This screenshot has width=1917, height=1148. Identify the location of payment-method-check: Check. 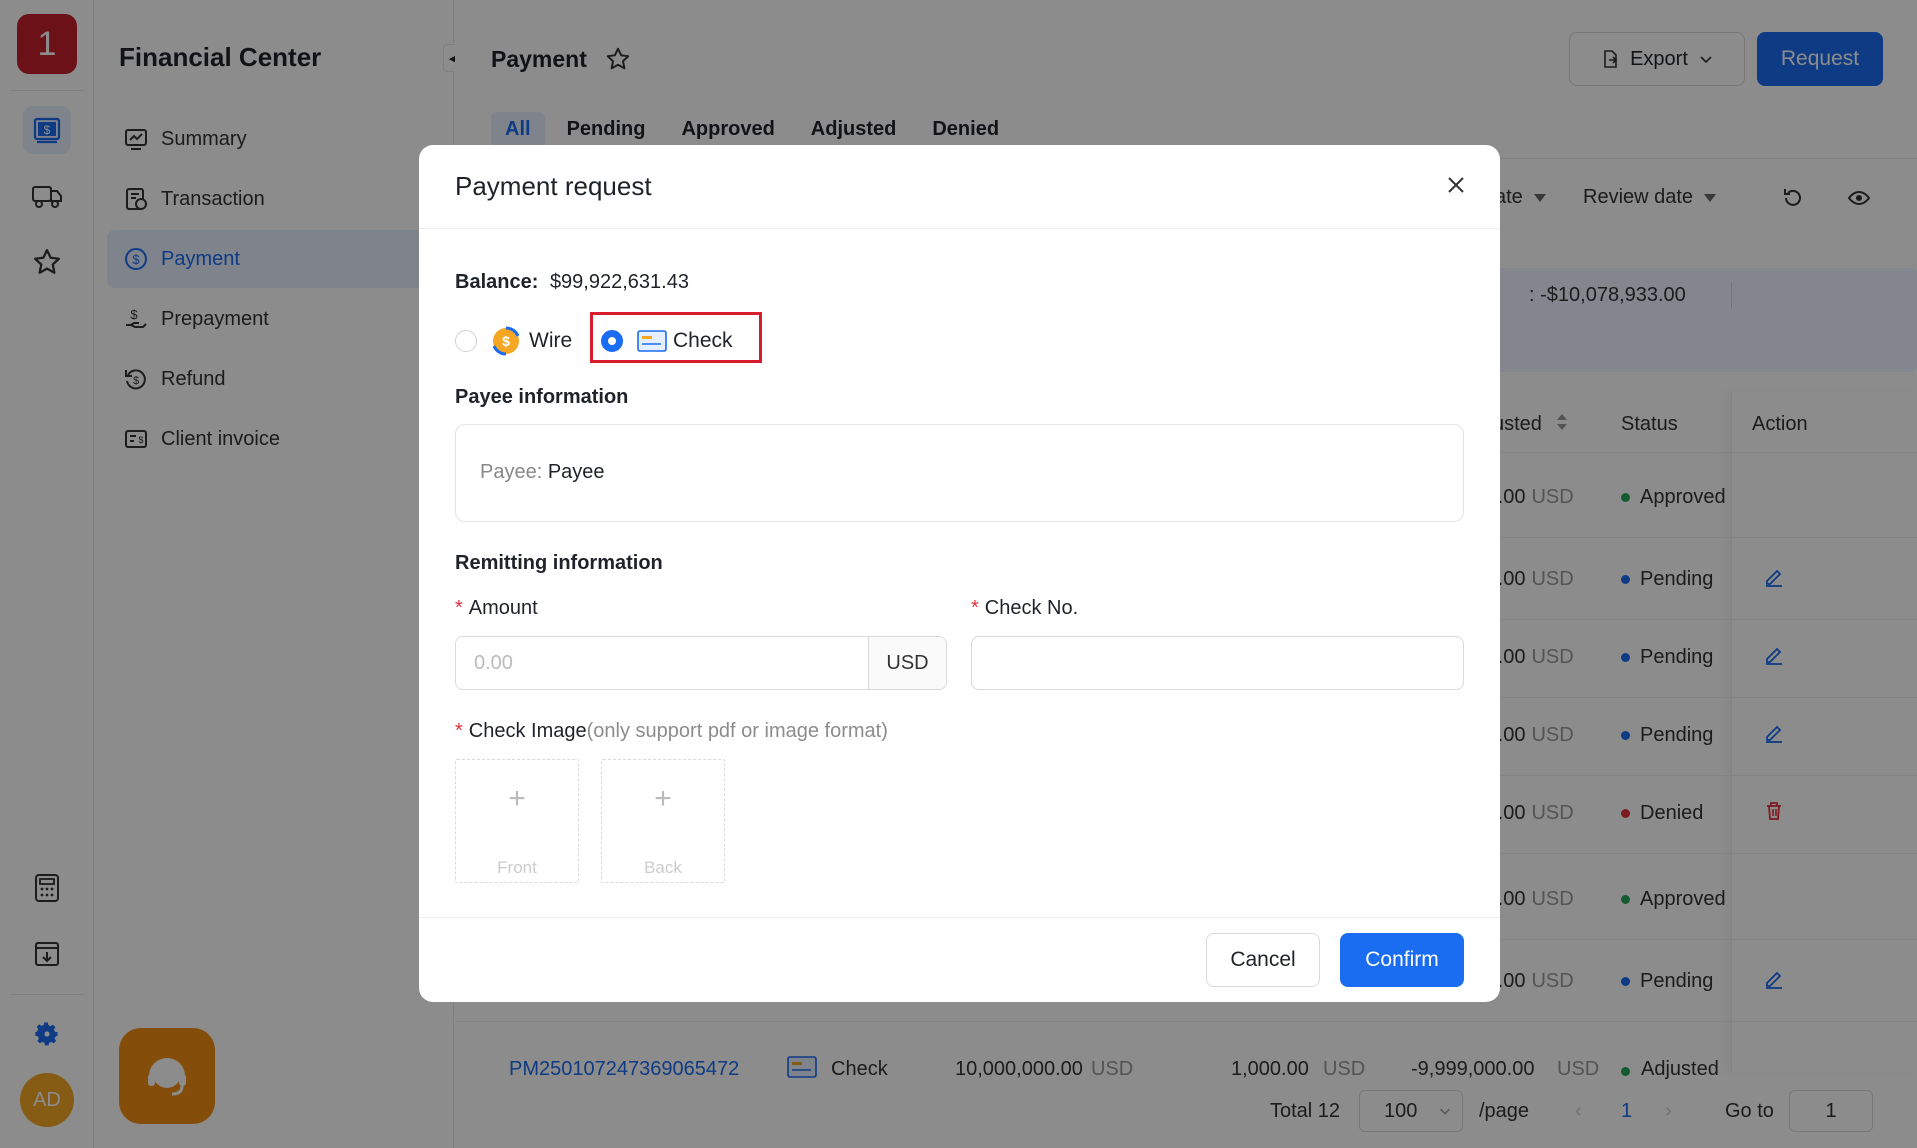
(667, 341).